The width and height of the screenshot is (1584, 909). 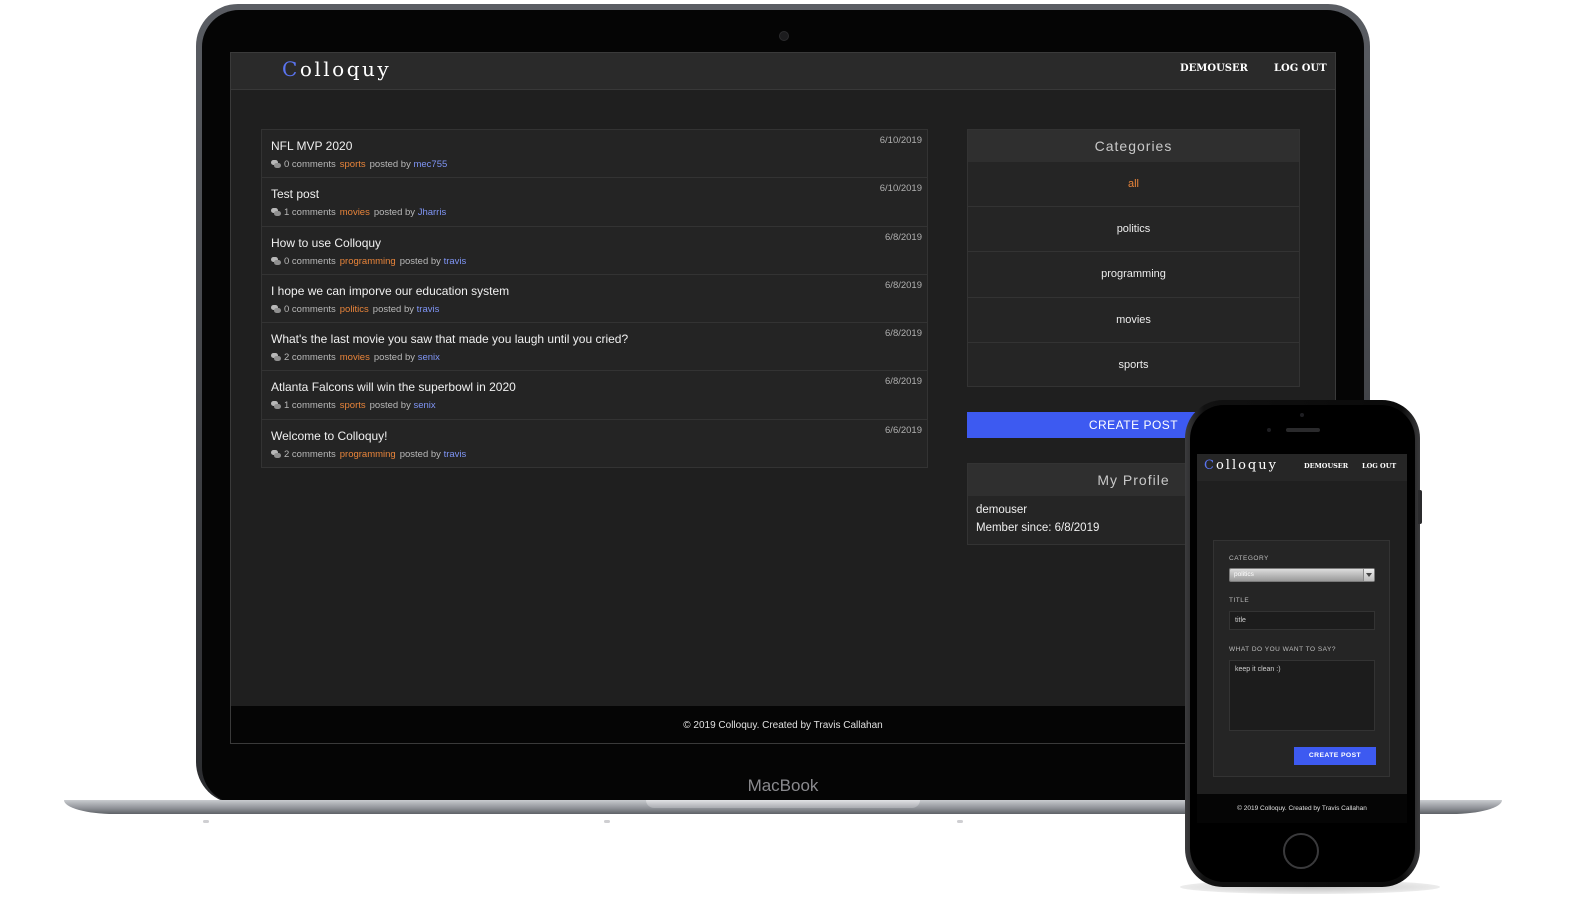 I want to click on category-all: all, so click(x=1133, y=185).